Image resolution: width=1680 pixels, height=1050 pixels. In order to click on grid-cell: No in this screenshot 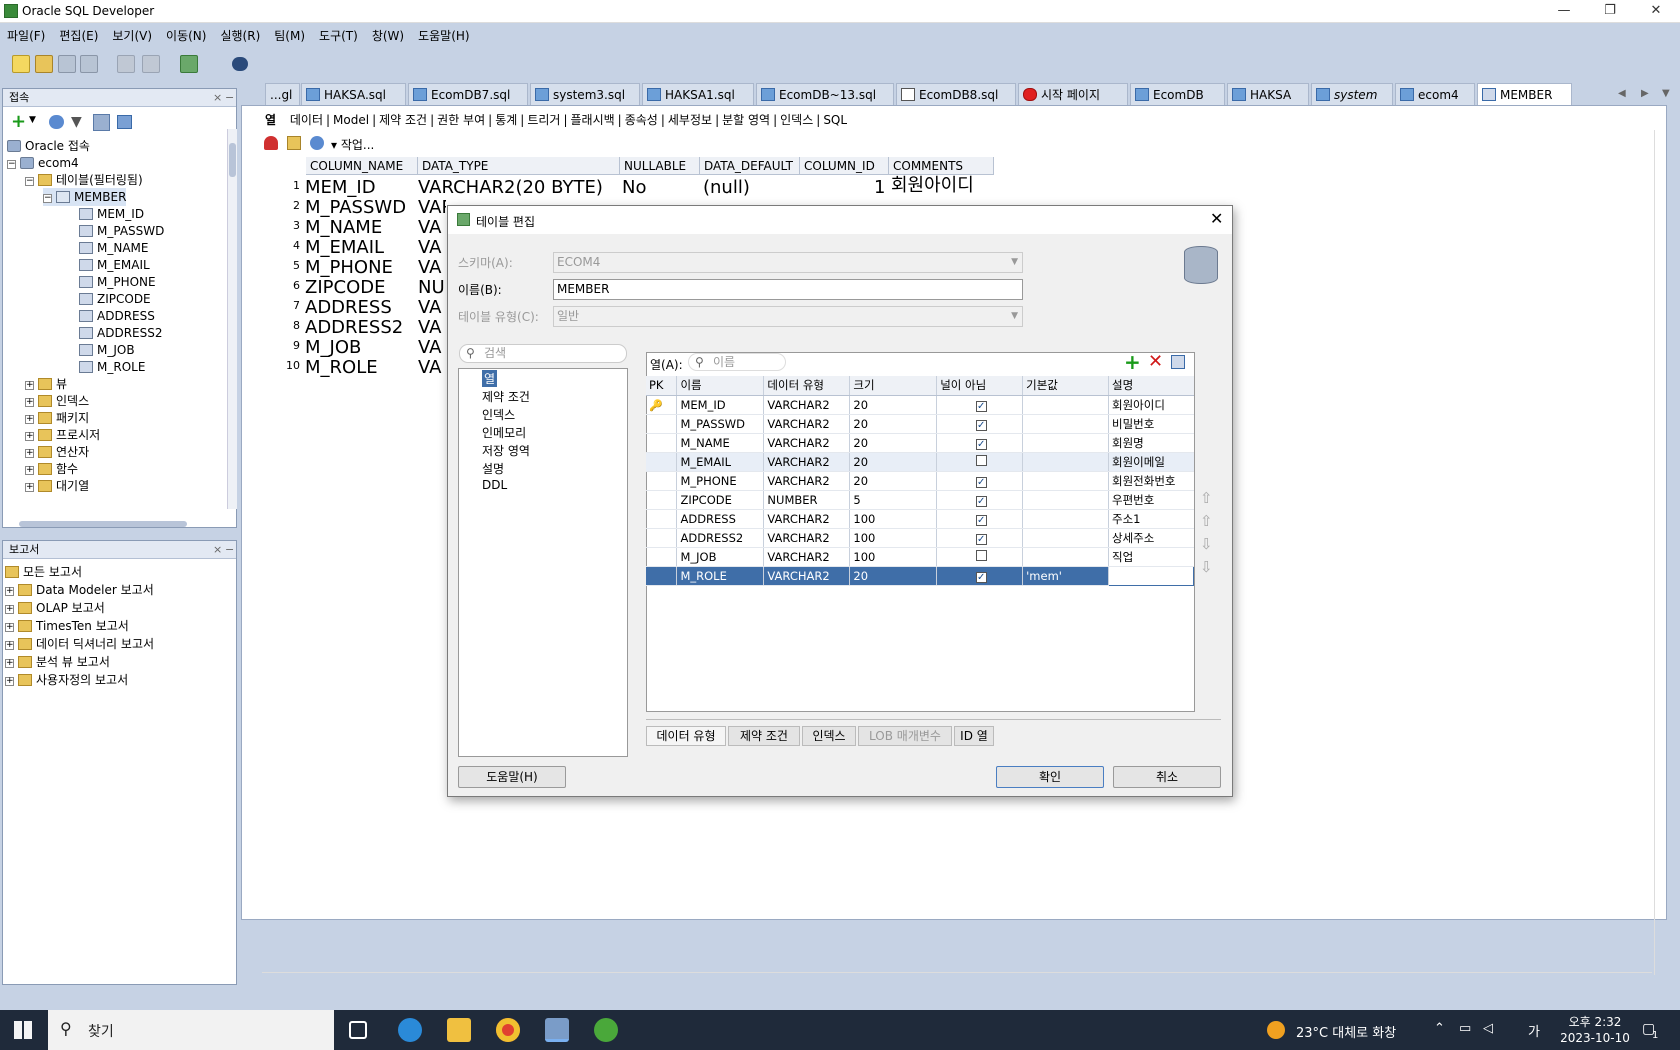, I will do `click(634, 188)`.